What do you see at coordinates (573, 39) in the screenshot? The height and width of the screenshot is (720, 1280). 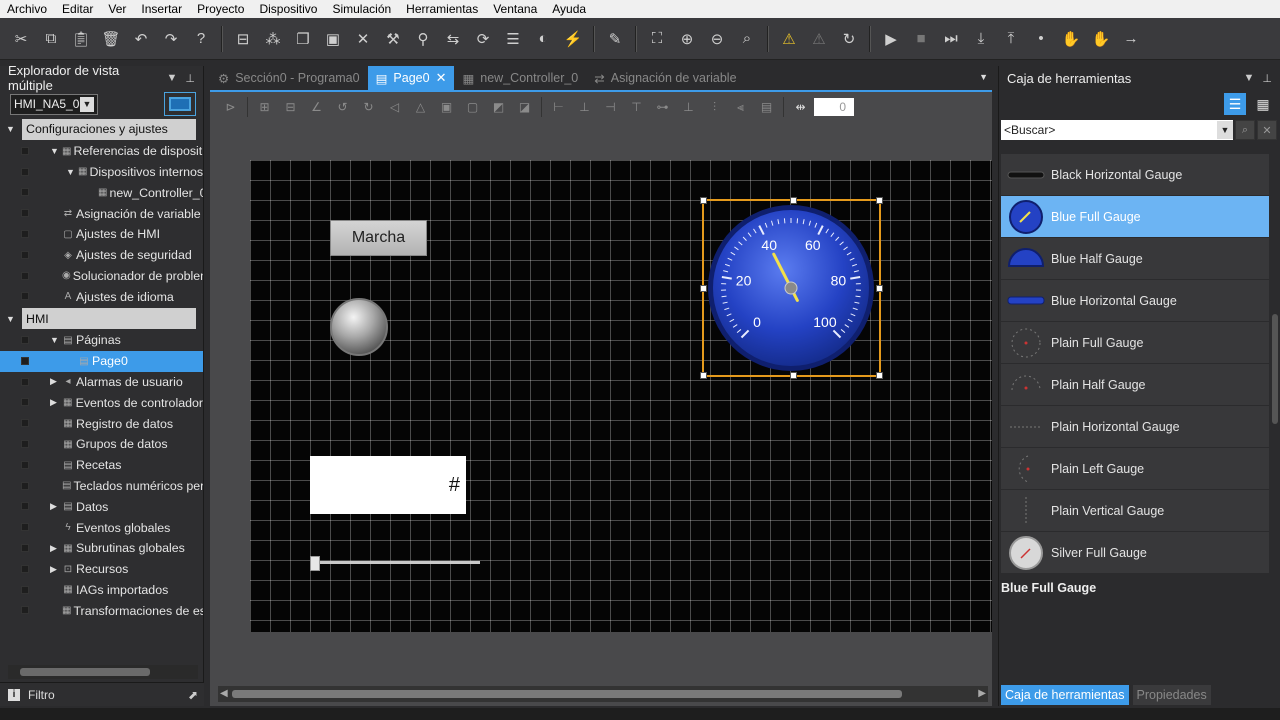 I see `compile-icon: ⚡` at bounding box center [573, 39].